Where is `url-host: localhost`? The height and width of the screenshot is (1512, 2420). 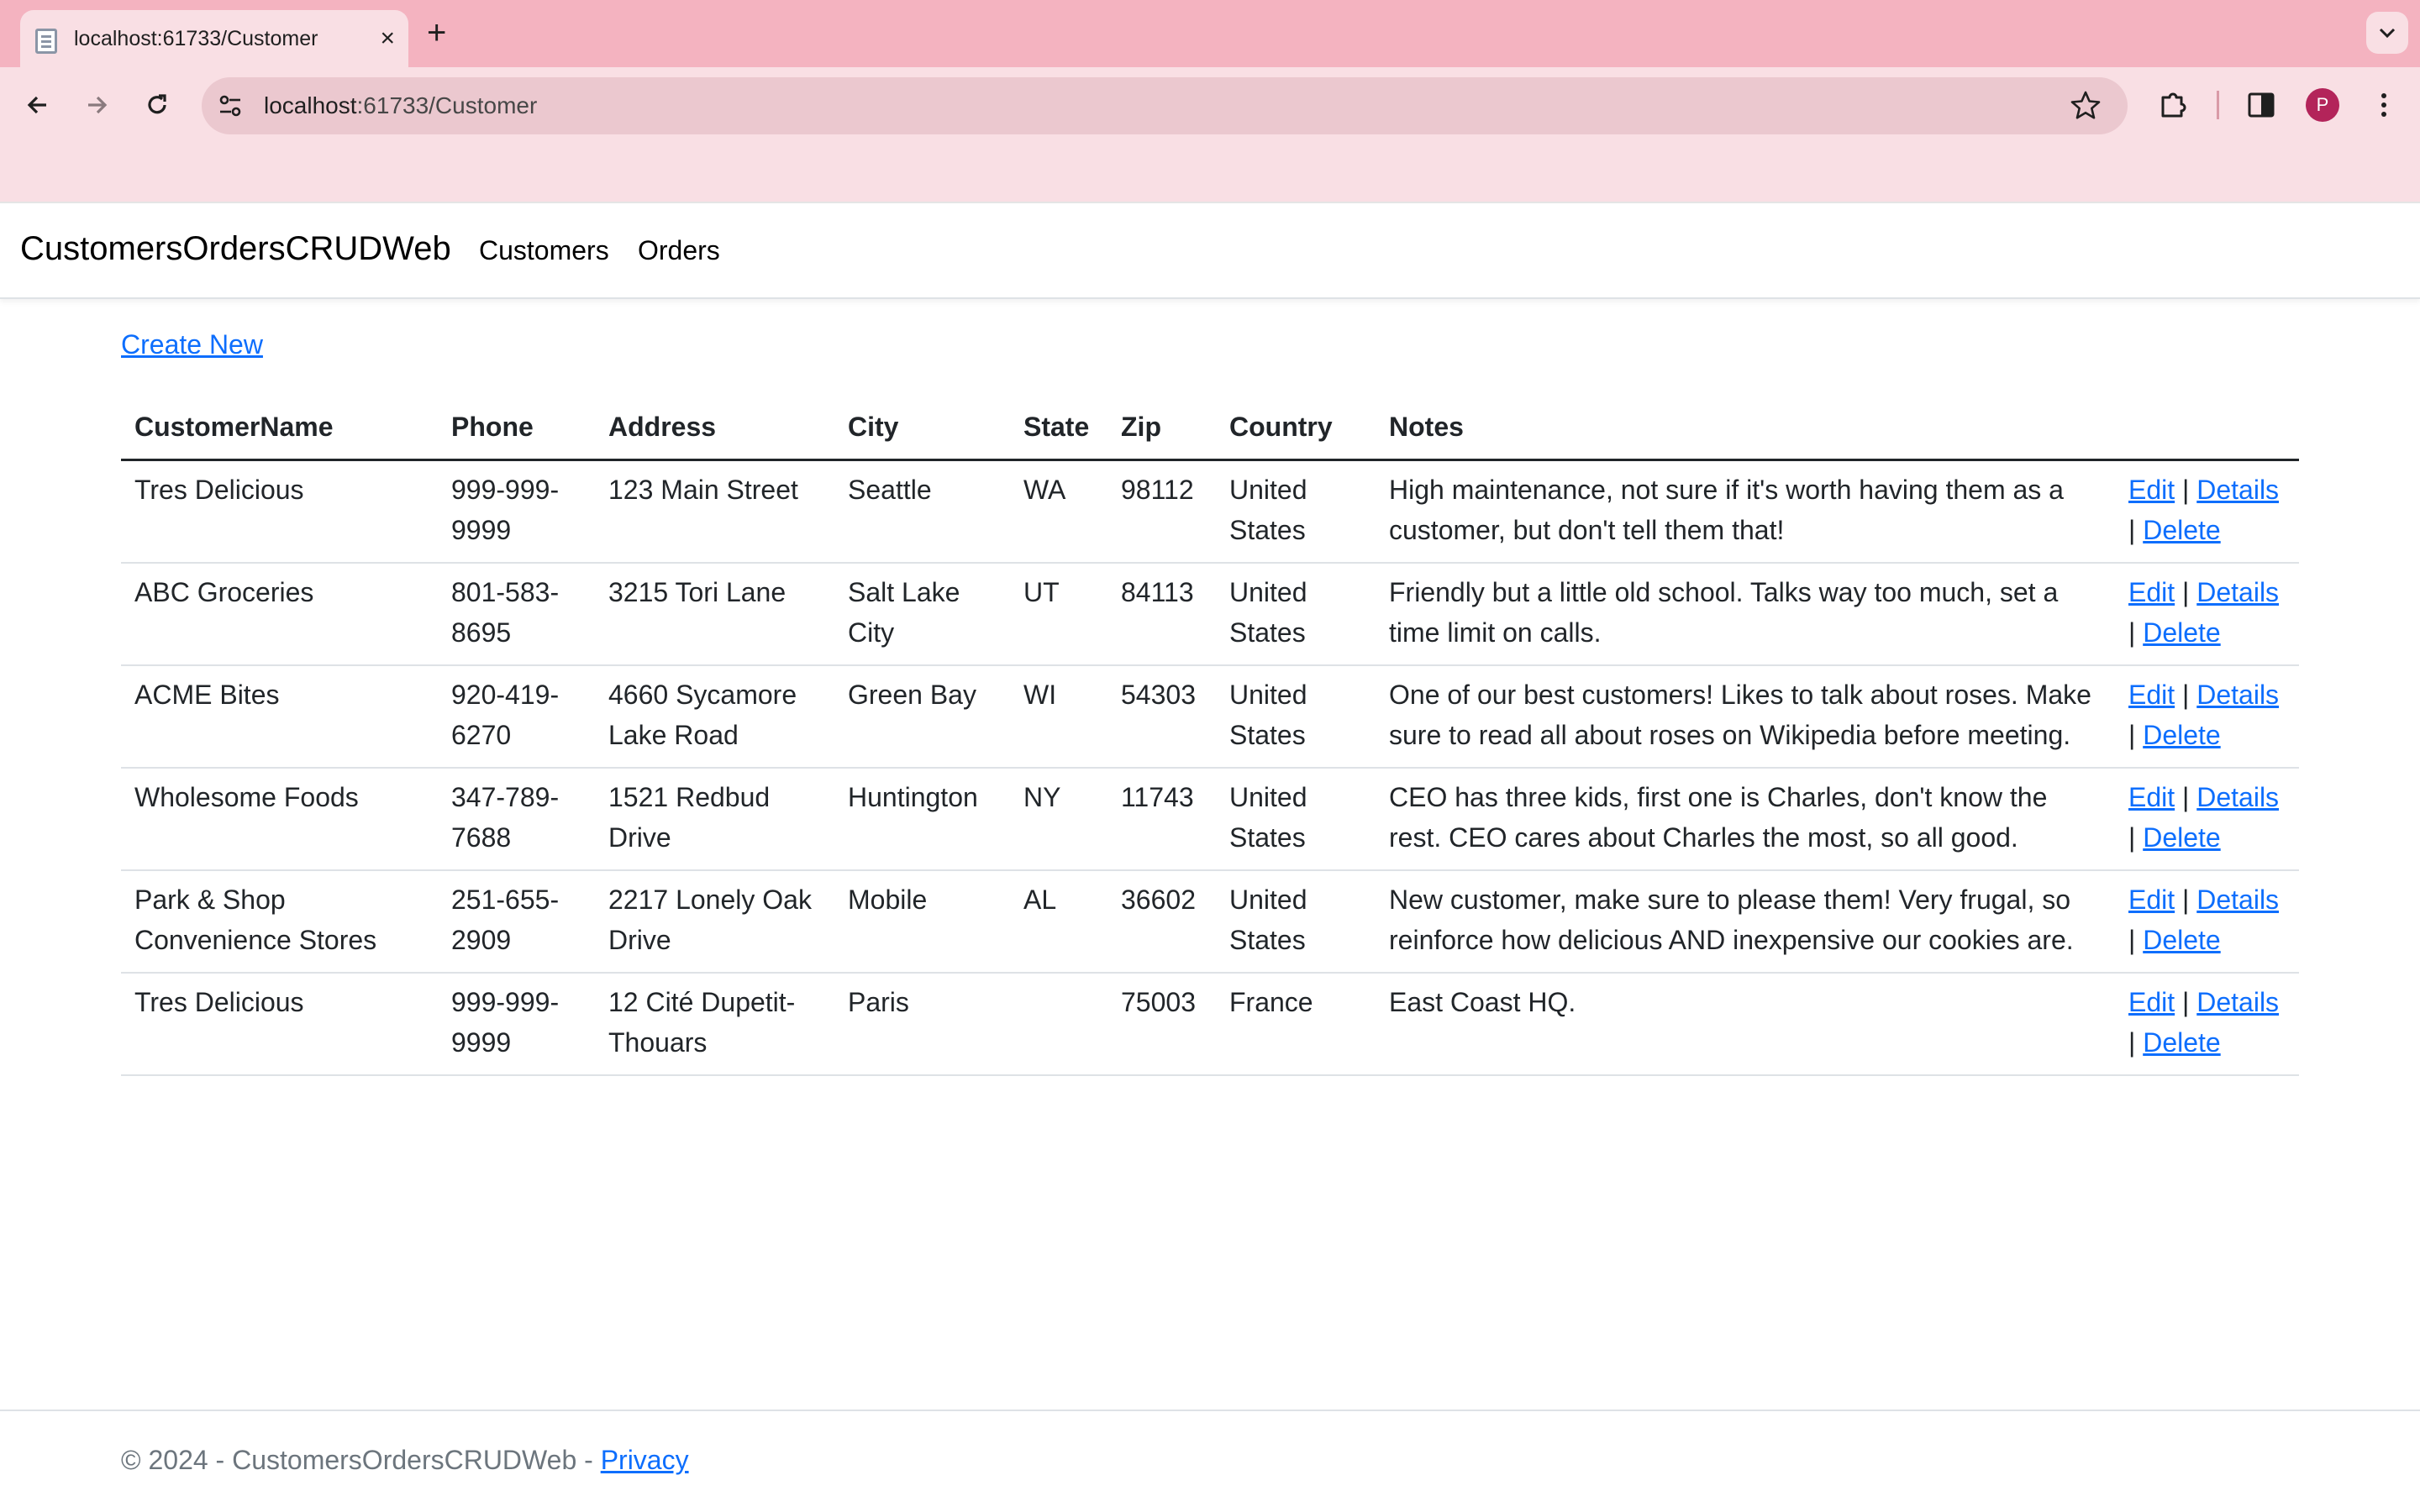
url-host: localhost is located at coordinates (310, 105).